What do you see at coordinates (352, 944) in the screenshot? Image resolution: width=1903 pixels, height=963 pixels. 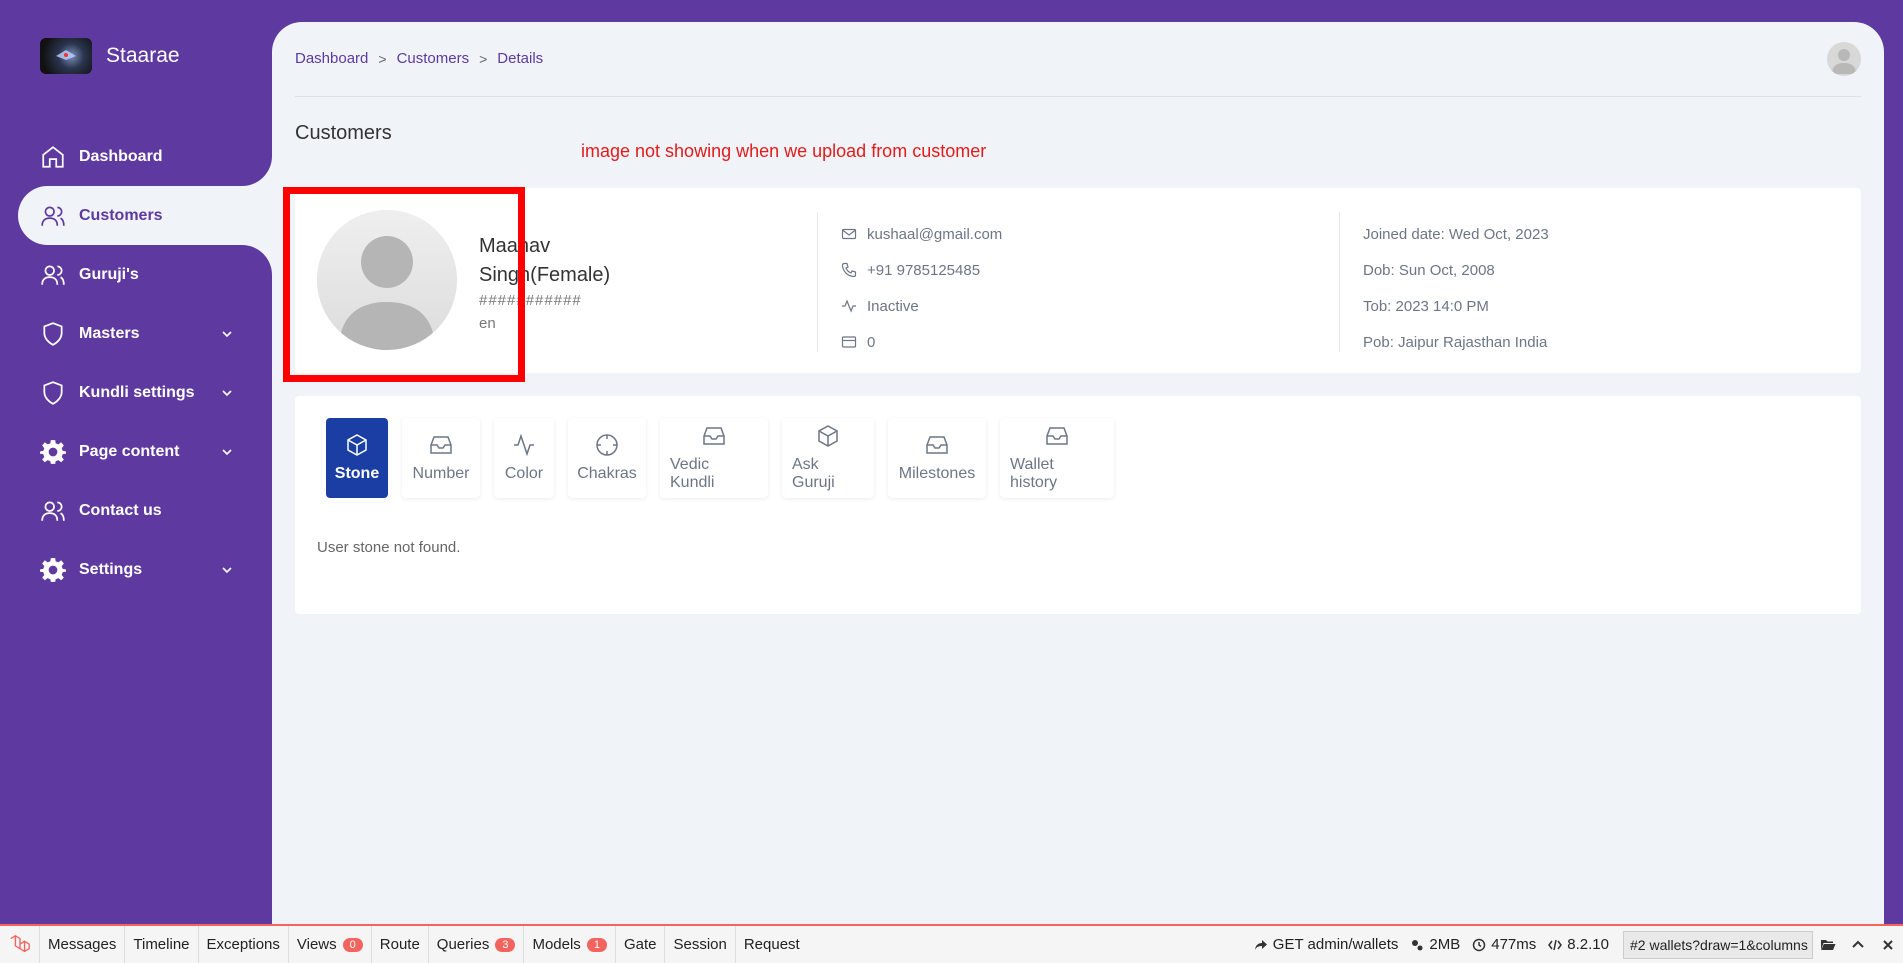 I see `count-badge: 0` at bounding box center [352, 944].